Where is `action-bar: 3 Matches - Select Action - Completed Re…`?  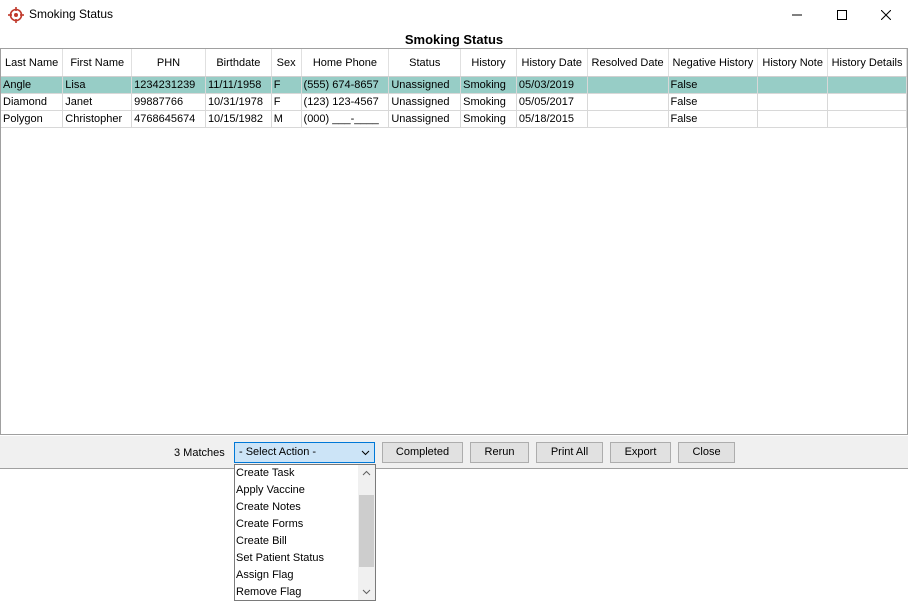 action-bar: 3 Matches - Select Action - Completed Re… is located at coordinates (454, 452).